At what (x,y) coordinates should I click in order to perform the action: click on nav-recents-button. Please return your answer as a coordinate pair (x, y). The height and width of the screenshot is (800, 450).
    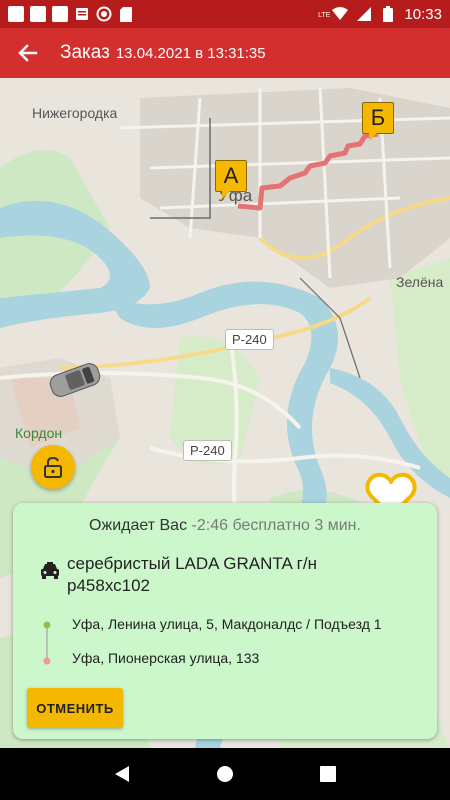
    Looking at the image, I should click on (328, 774).